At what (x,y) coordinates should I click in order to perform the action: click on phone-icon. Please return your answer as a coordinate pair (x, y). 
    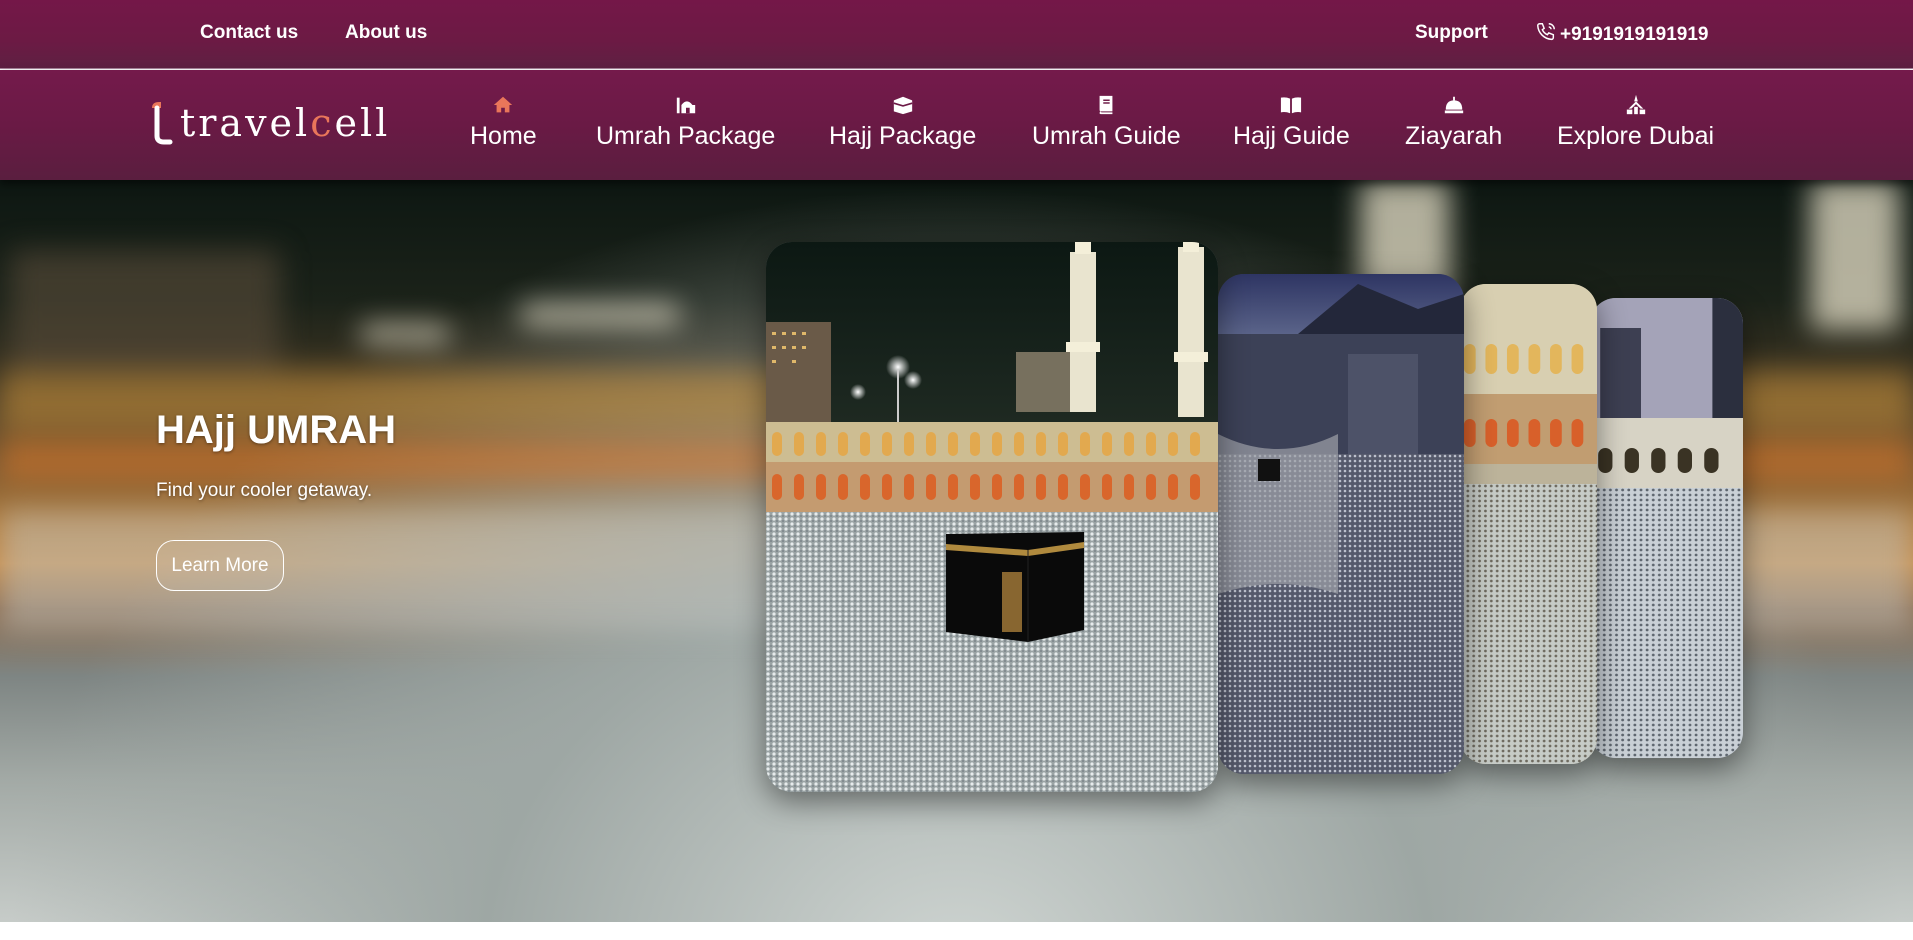
    Looking at the image, I should click on (1546, 35).